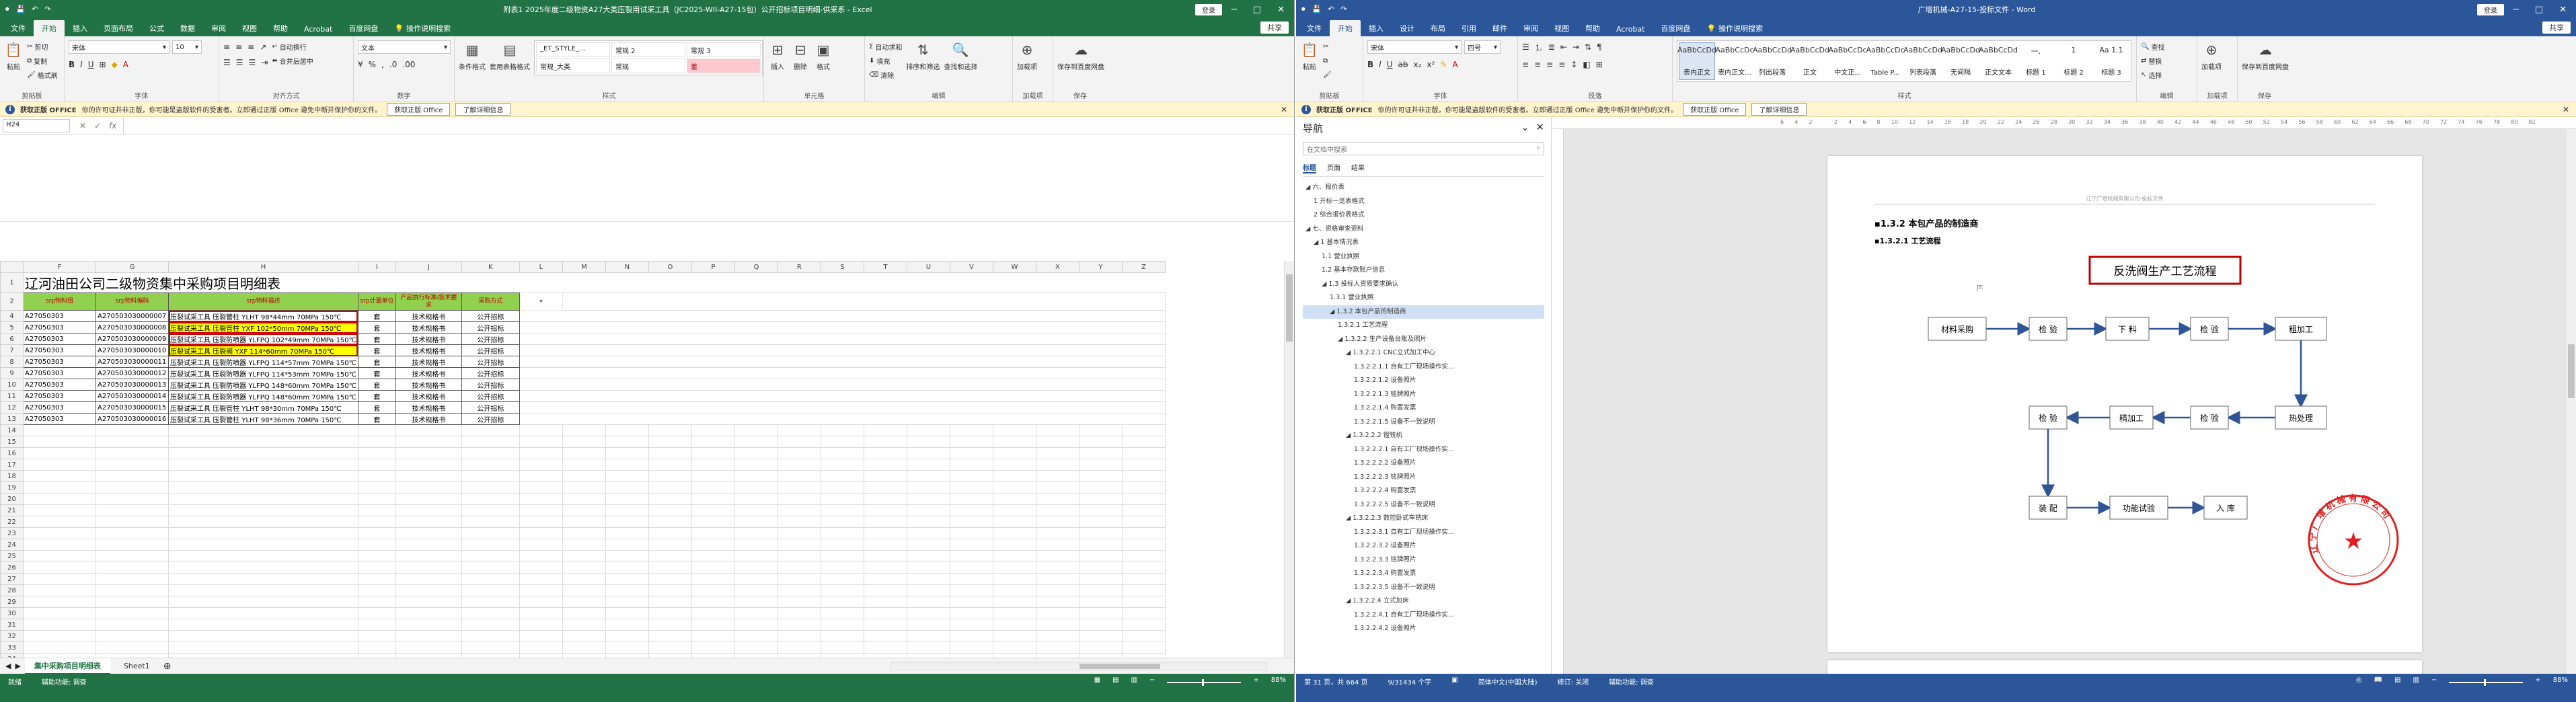 The height and width of the screenshot is (702, 2576). Describe the element at coordinates (263, 327) in the screenshot. I see `cell-description: 压裂试采工具 压裂管柱 YXF 102*50mm 70MPa 150℃` at that location.